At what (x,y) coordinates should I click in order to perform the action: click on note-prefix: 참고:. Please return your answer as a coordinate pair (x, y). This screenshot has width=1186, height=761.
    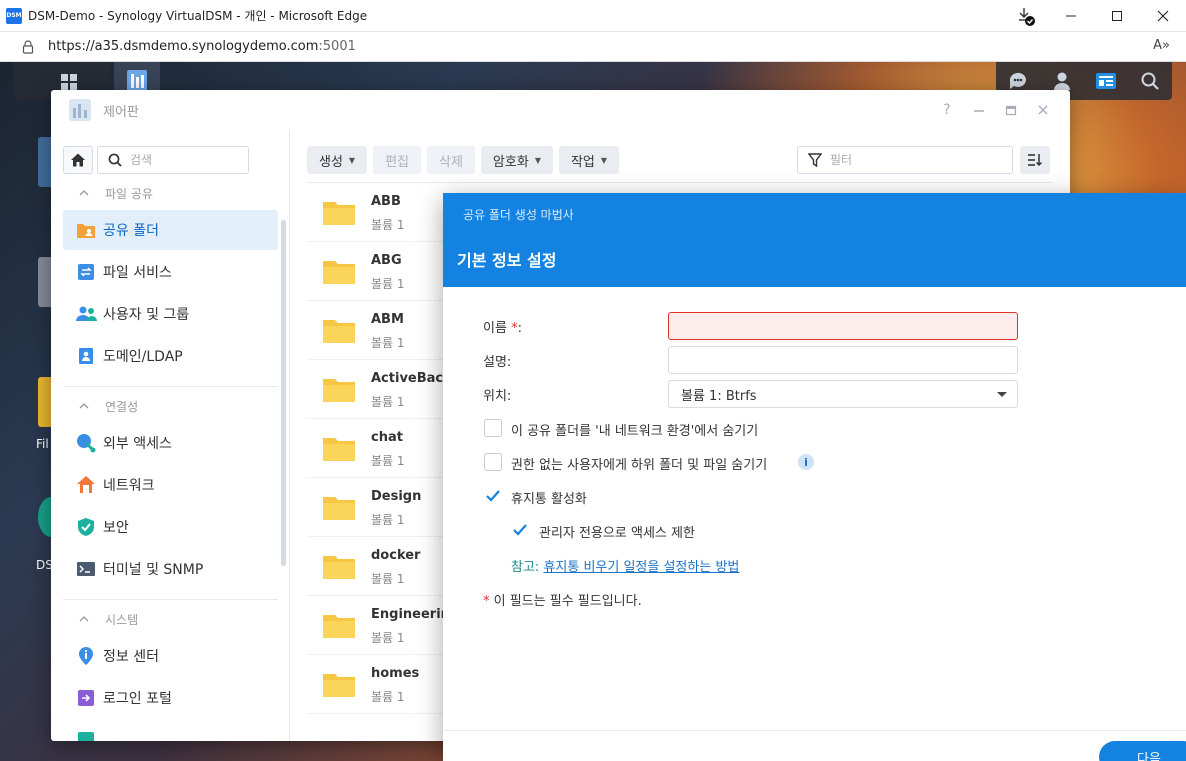
    Looking at the image, I should click on (527, 567).